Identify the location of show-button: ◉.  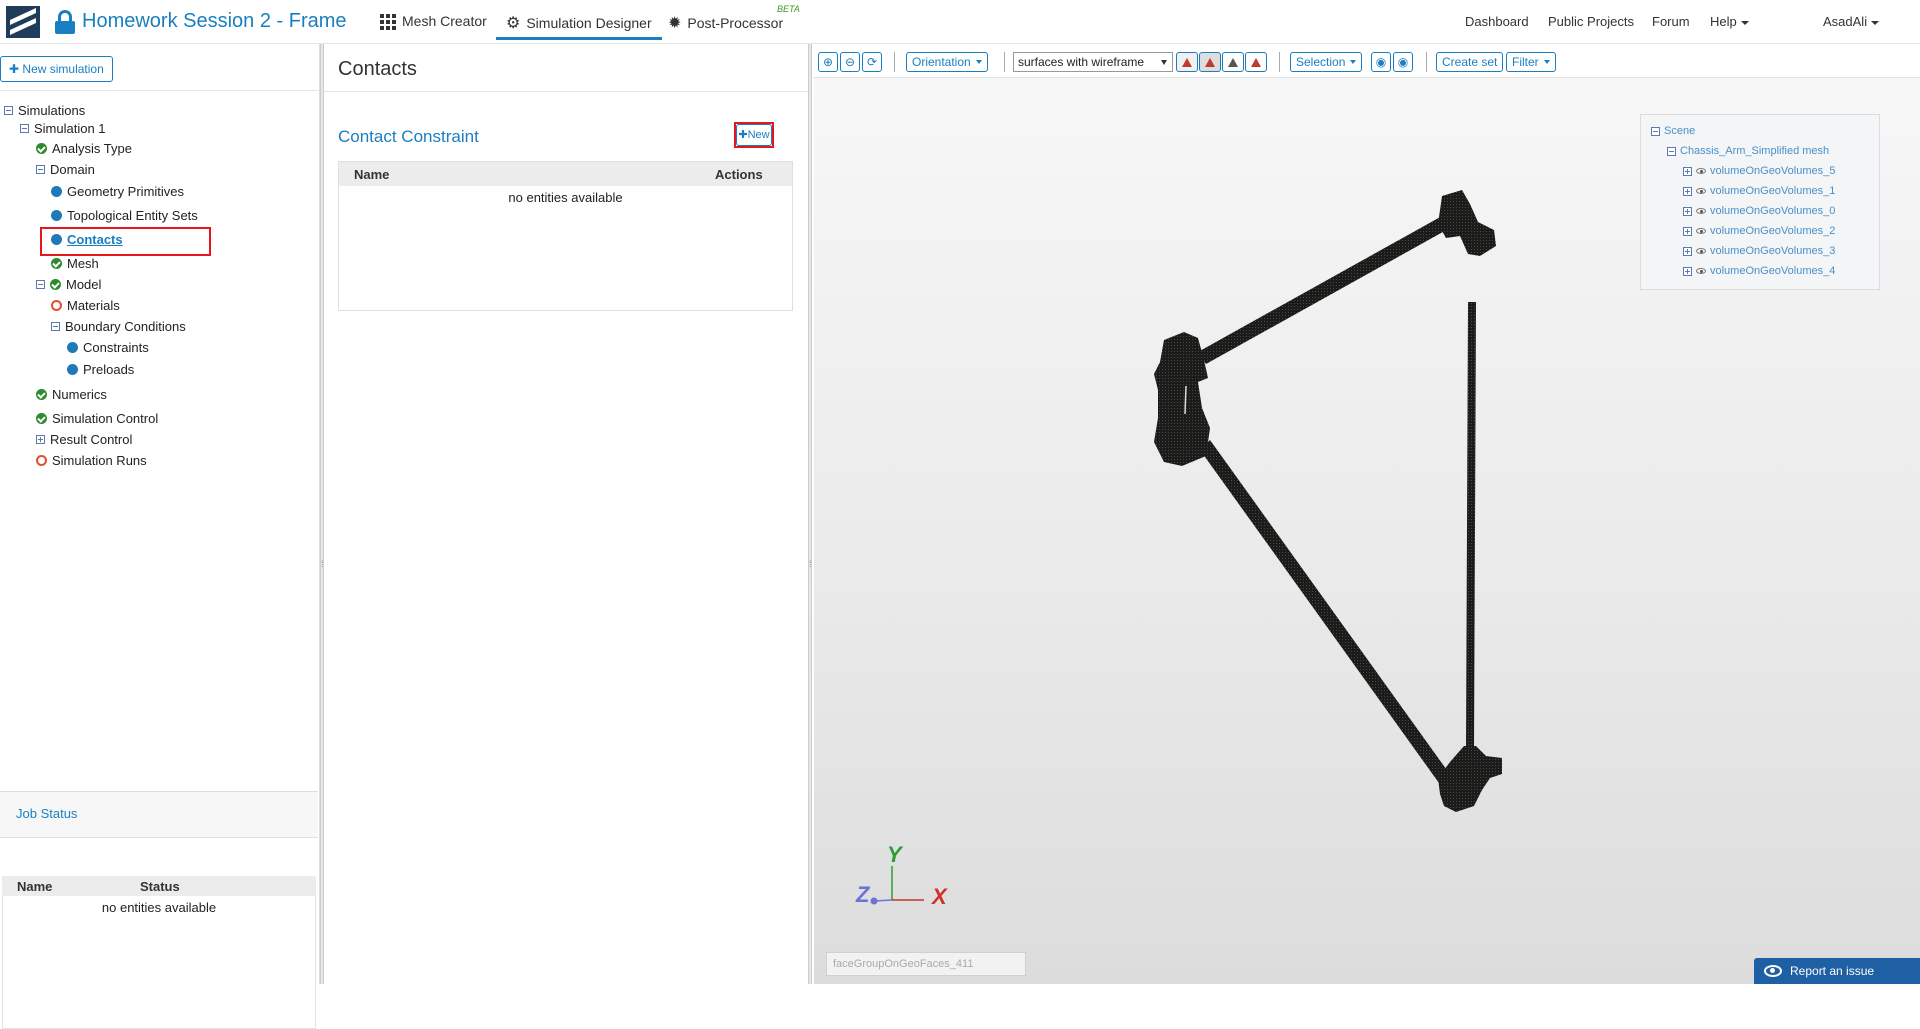
(1403, 62).